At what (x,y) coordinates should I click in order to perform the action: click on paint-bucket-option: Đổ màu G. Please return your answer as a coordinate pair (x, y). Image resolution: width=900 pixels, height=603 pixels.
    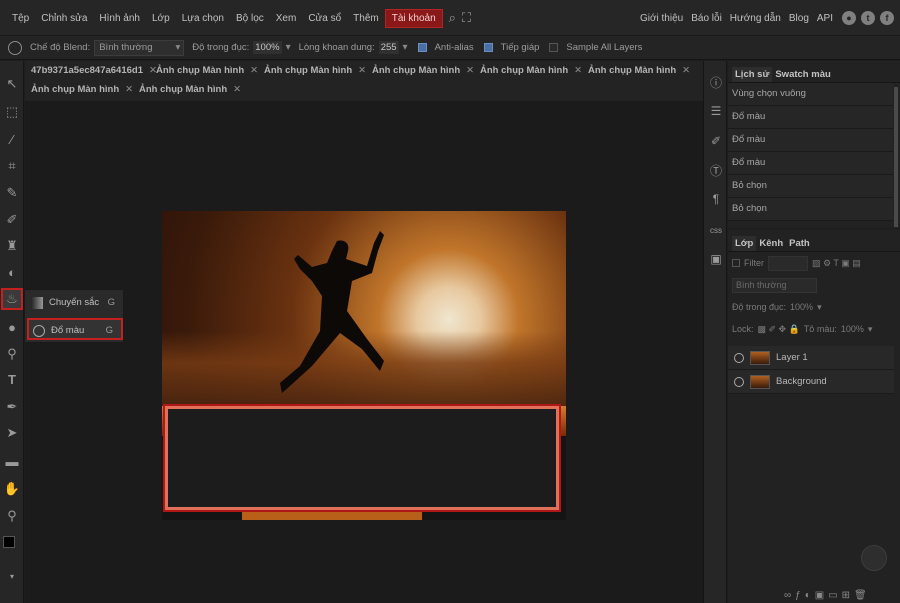
    Looking at the image, I should click on (75, 329).